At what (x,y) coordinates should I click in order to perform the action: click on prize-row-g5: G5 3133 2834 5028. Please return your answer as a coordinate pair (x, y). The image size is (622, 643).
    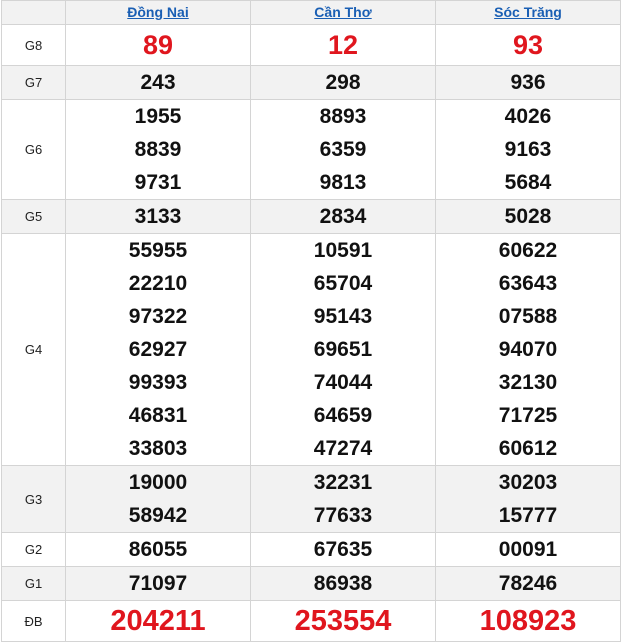
    Looking at the image, I should click on (311, 216).